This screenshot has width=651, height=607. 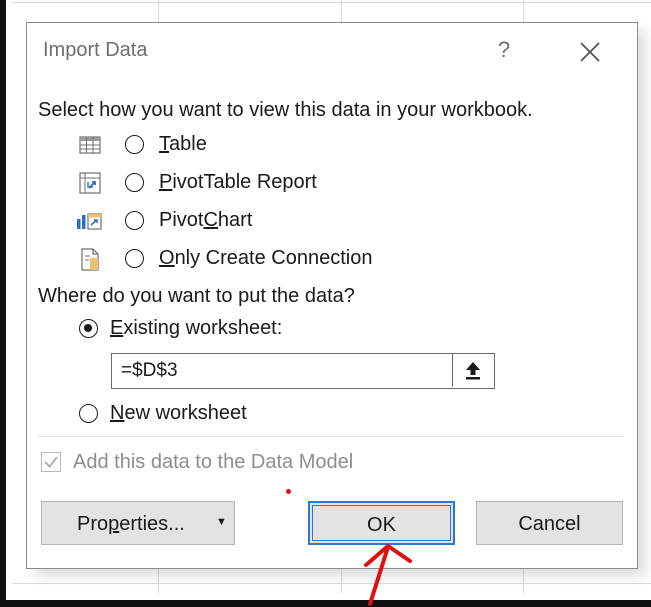 I want to click on annotation-dot, so click(x=288, y=491).